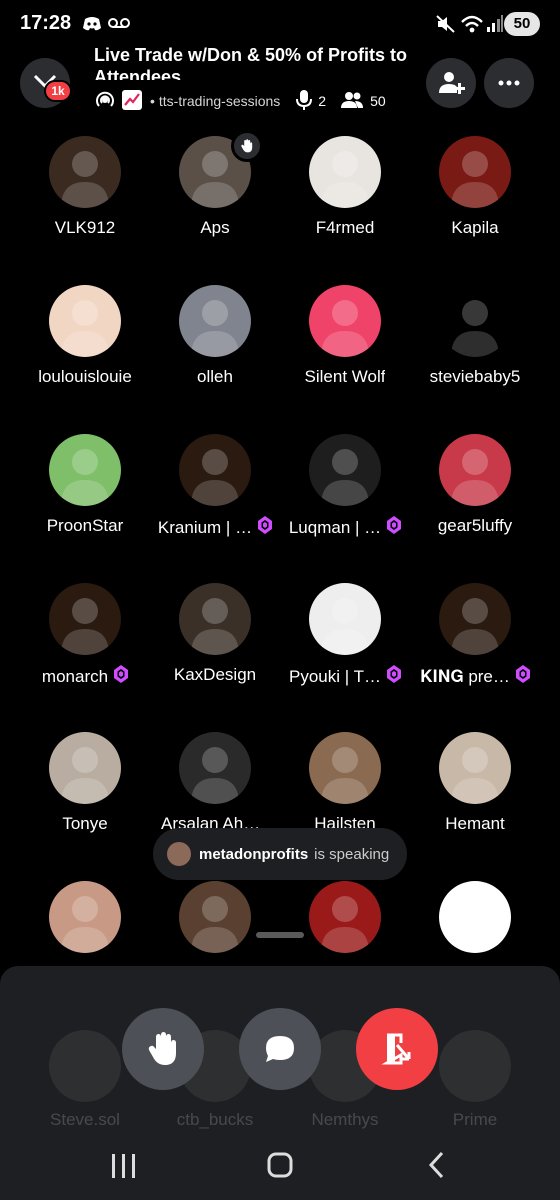  What do you see at coordinates (475, 227) in the screenshot?
I see `participant-name: Kapila` at bounding box center [475, 227].